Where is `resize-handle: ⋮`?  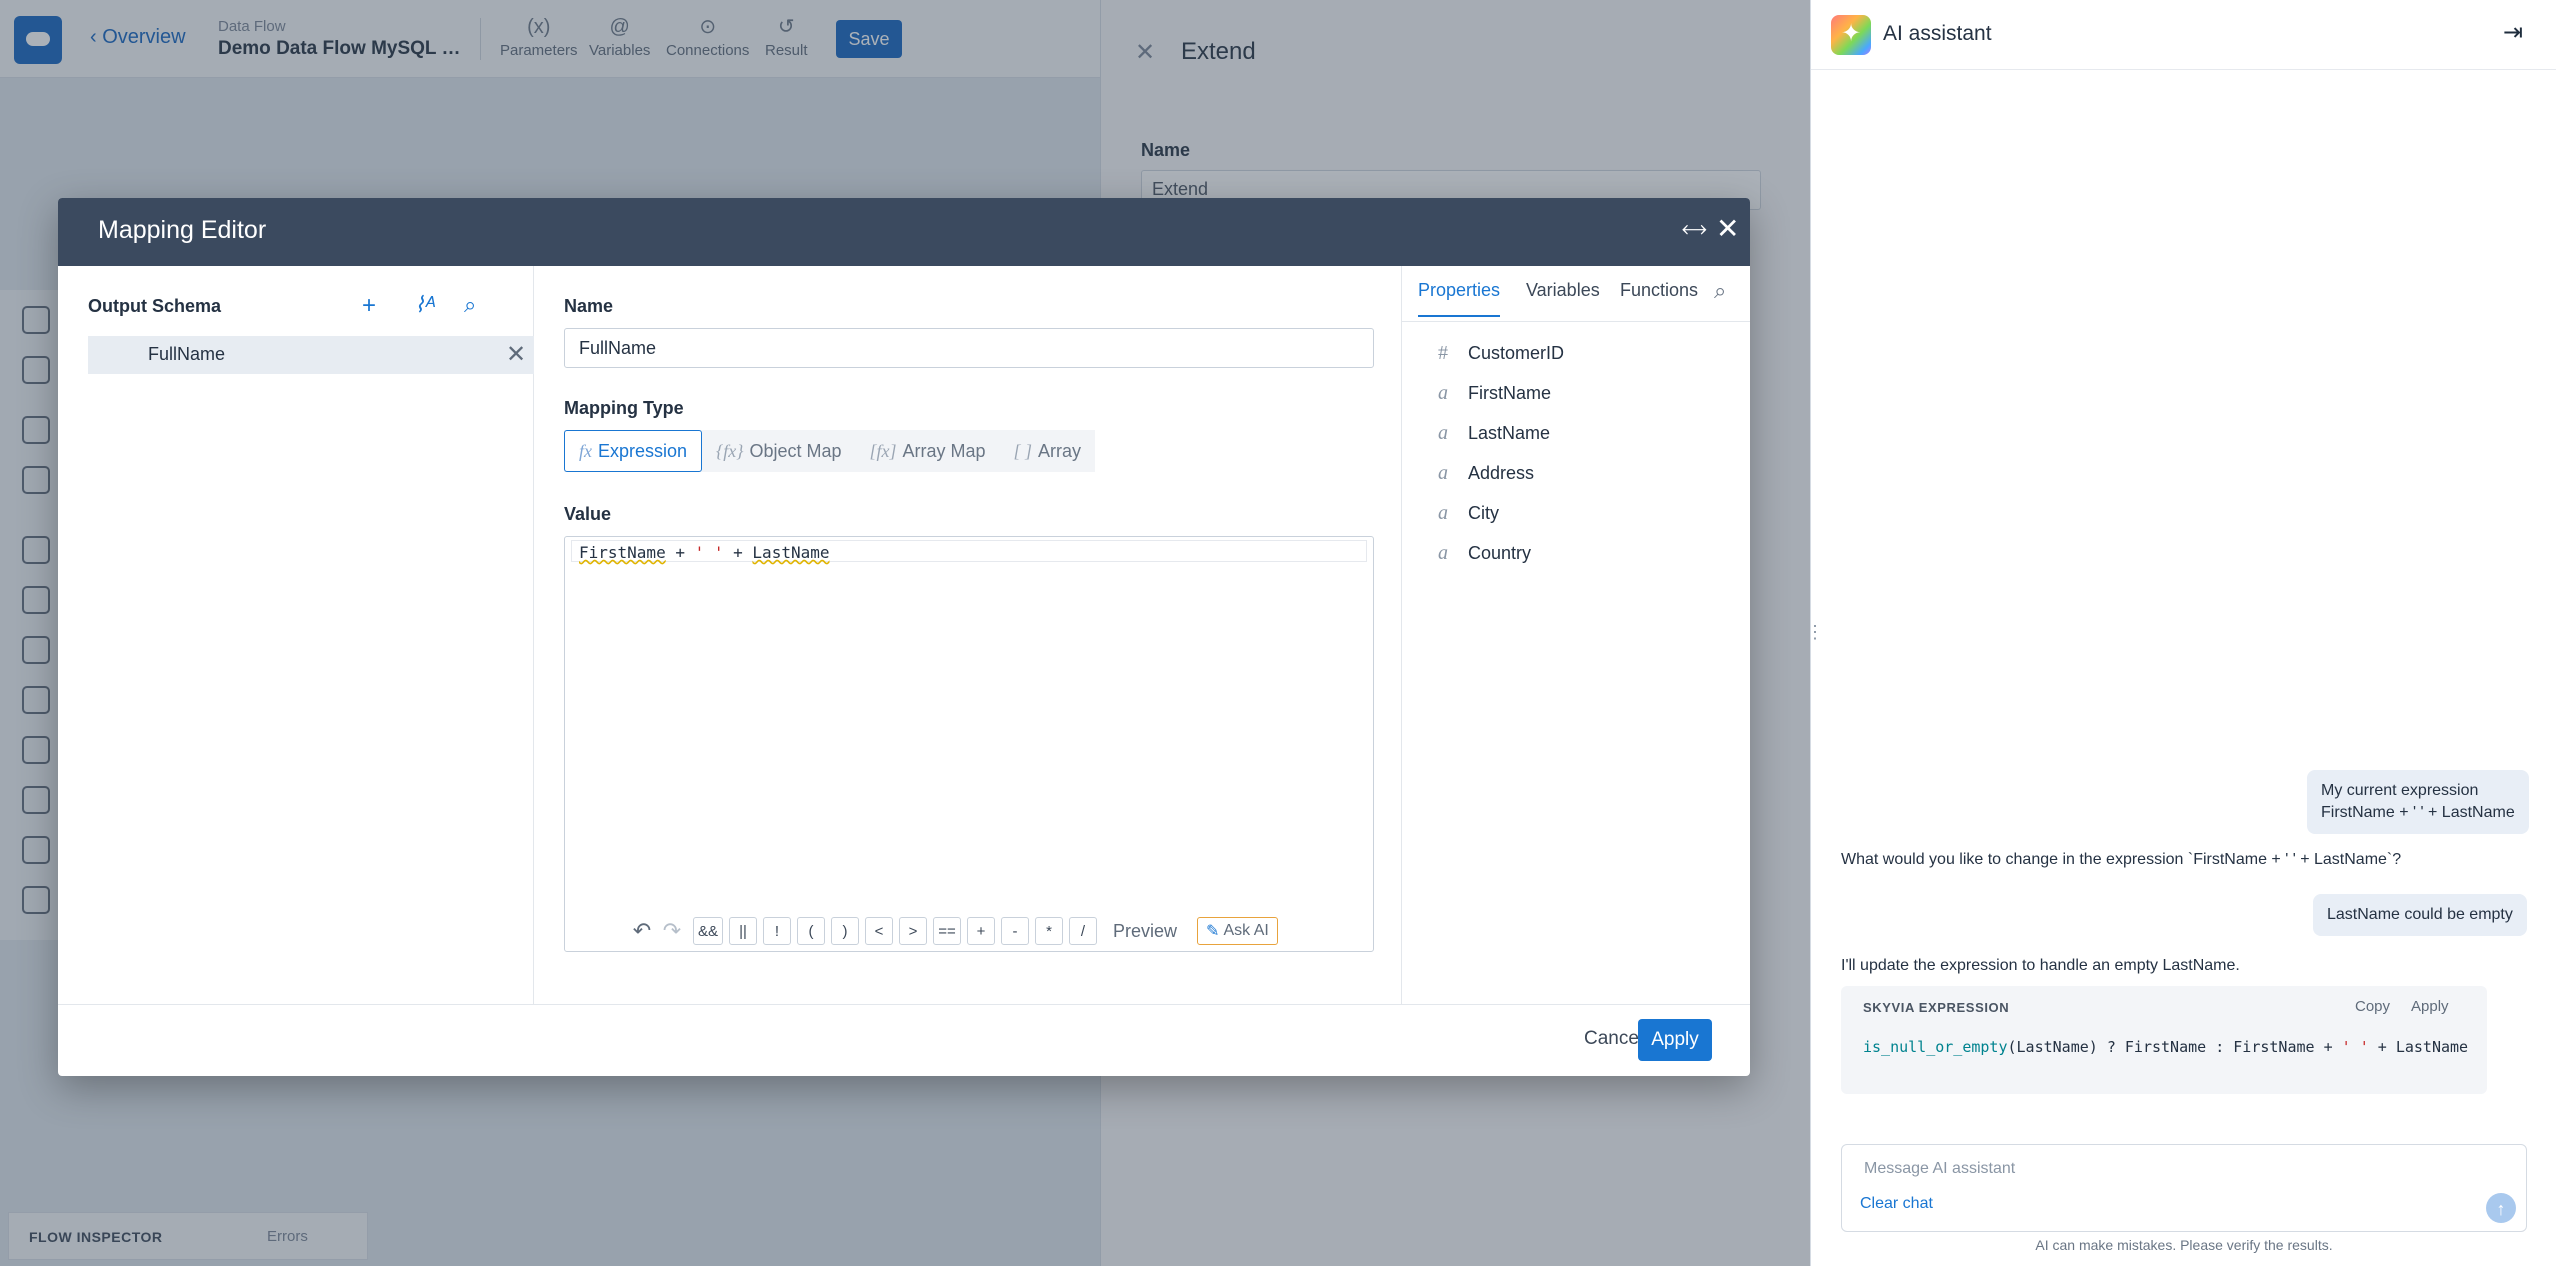 resize-handle: ⋮ is located at coordinates (1815, 632).